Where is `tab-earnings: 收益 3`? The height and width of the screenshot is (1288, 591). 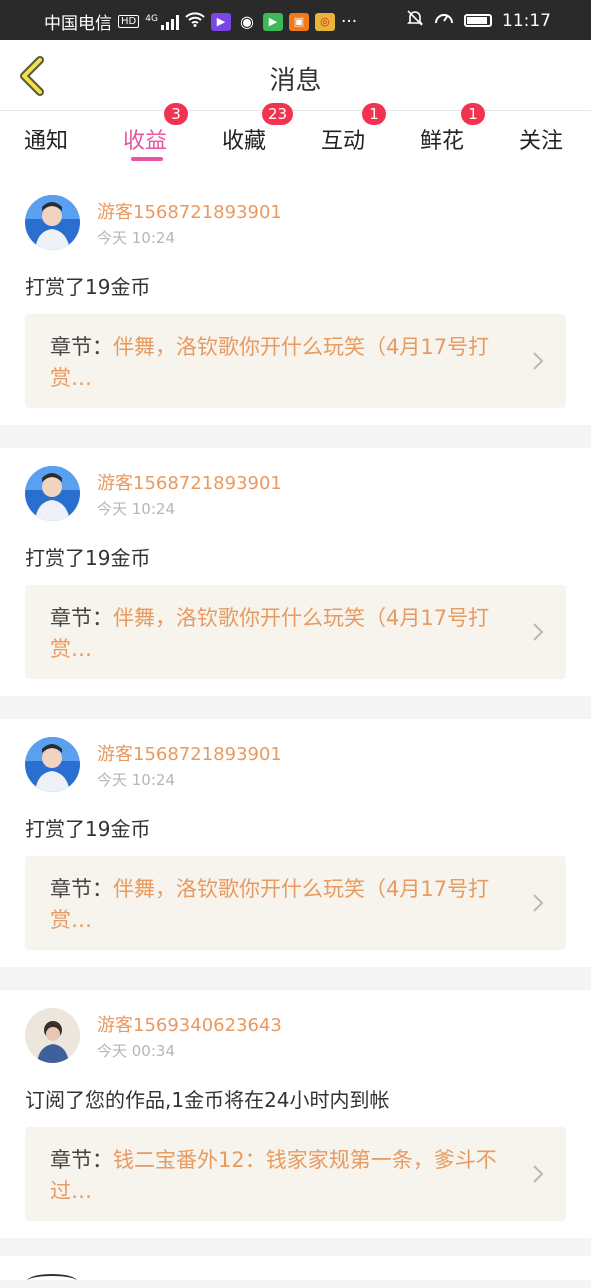 tab-earnings: 收益 3 is located at coordinates (155, 129).